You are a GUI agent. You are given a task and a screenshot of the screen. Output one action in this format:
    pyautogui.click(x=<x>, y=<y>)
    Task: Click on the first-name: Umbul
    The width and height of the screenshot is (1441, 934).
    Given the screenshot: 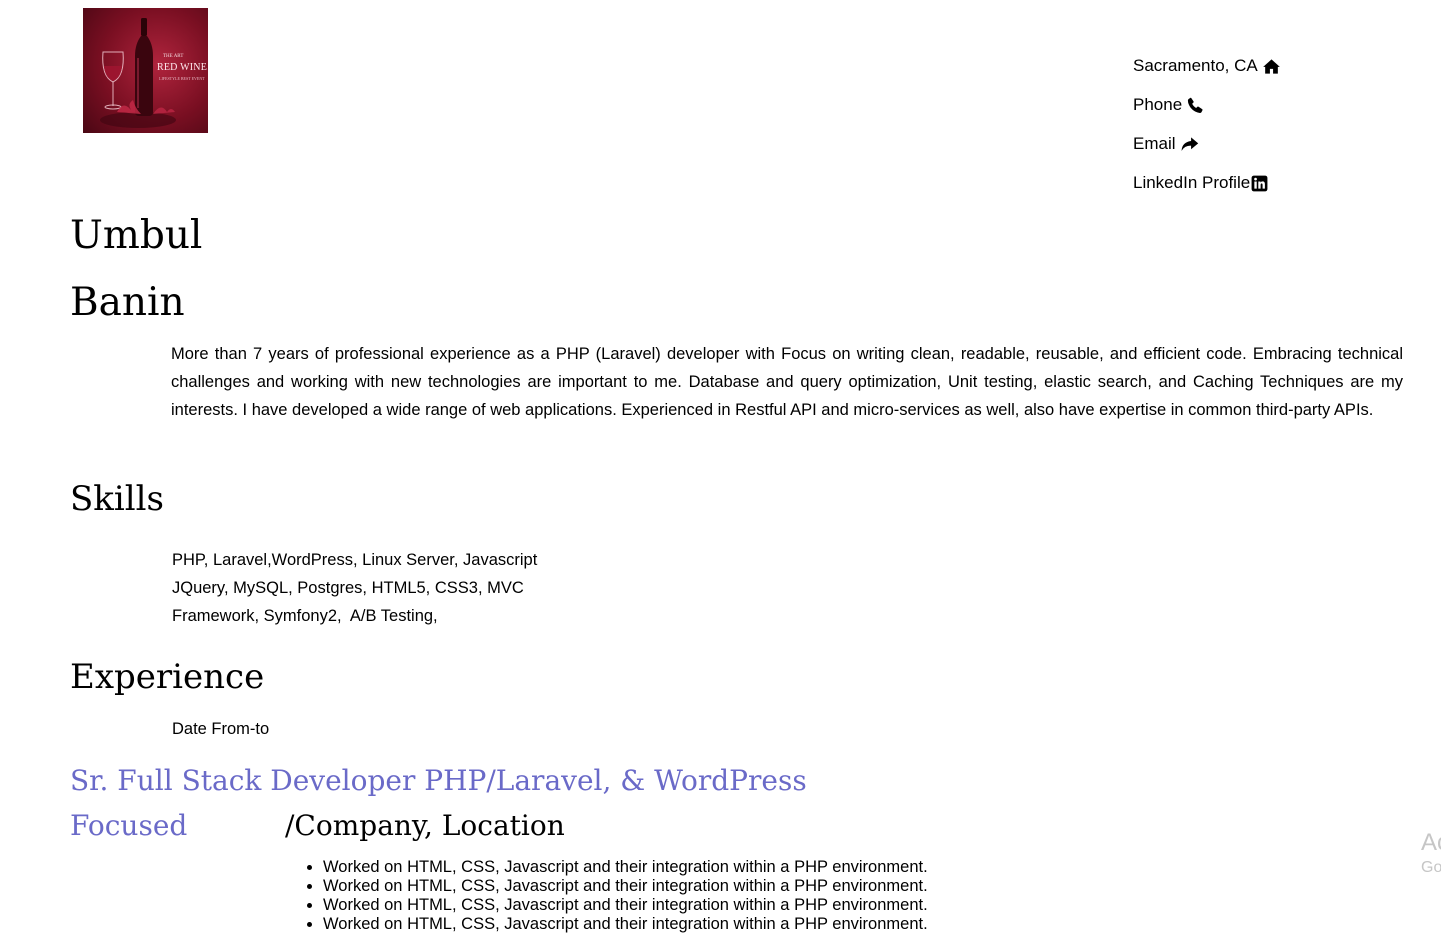 What is the action you would take?
    pyautogui.click(x=136, y=236)
    